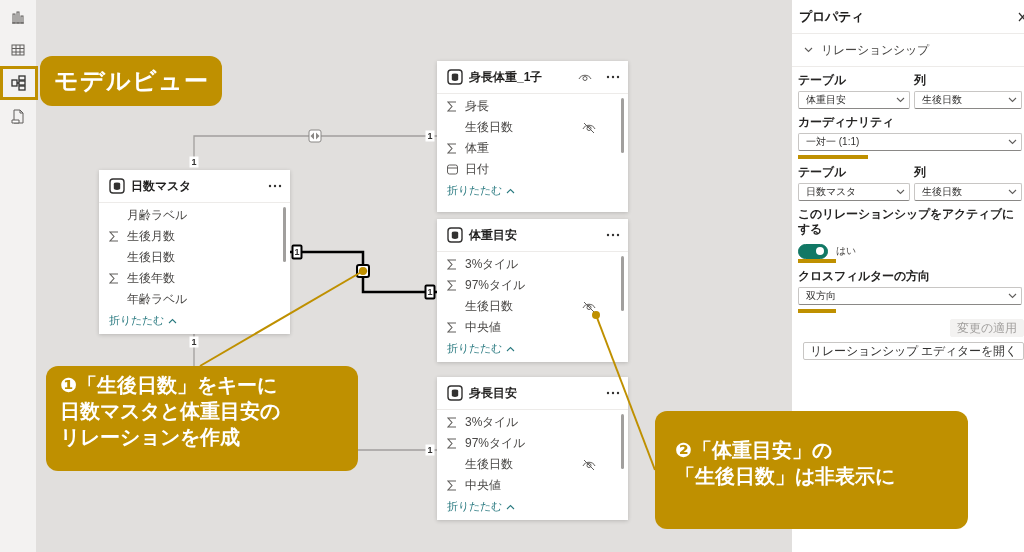  What do you see at coordinates (908, 50) in the screenshot?
I see `section-header: リレーションシップ` at bounding box center [908, 50].